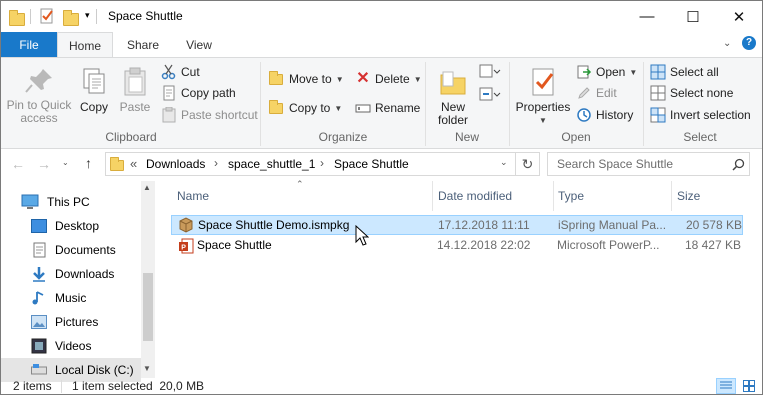 This screenshot has width=763, height=395. Describe the element at coordinates (44, 164) in the screenshot. I see `forward-arrow-icon: →` at that location.